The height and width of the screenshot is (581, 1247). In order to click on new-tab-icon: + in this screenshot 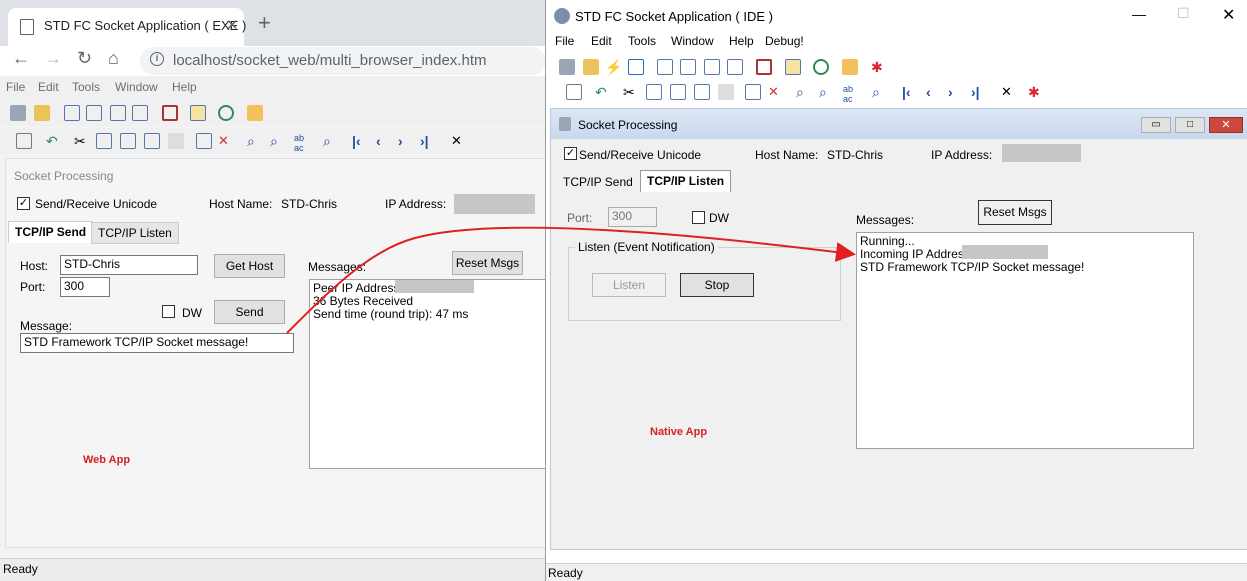, I will do `click(264, 23)`.